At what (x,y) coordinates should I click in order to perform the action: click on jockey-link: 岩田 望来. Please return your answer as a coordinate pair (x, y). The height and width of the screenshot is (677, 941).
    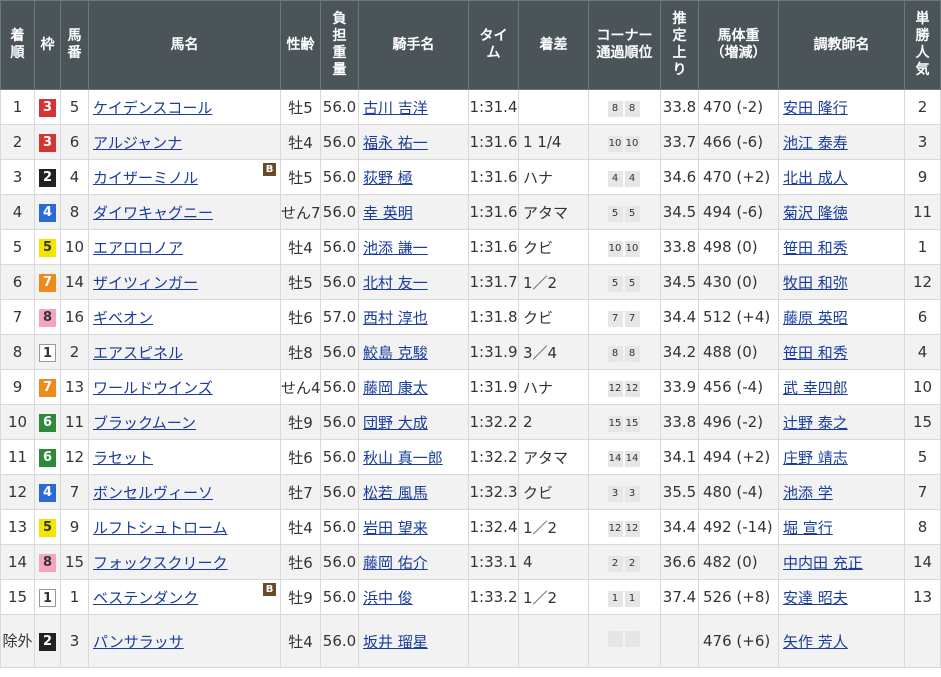
    Looking at the image, I should click on (395, 528).